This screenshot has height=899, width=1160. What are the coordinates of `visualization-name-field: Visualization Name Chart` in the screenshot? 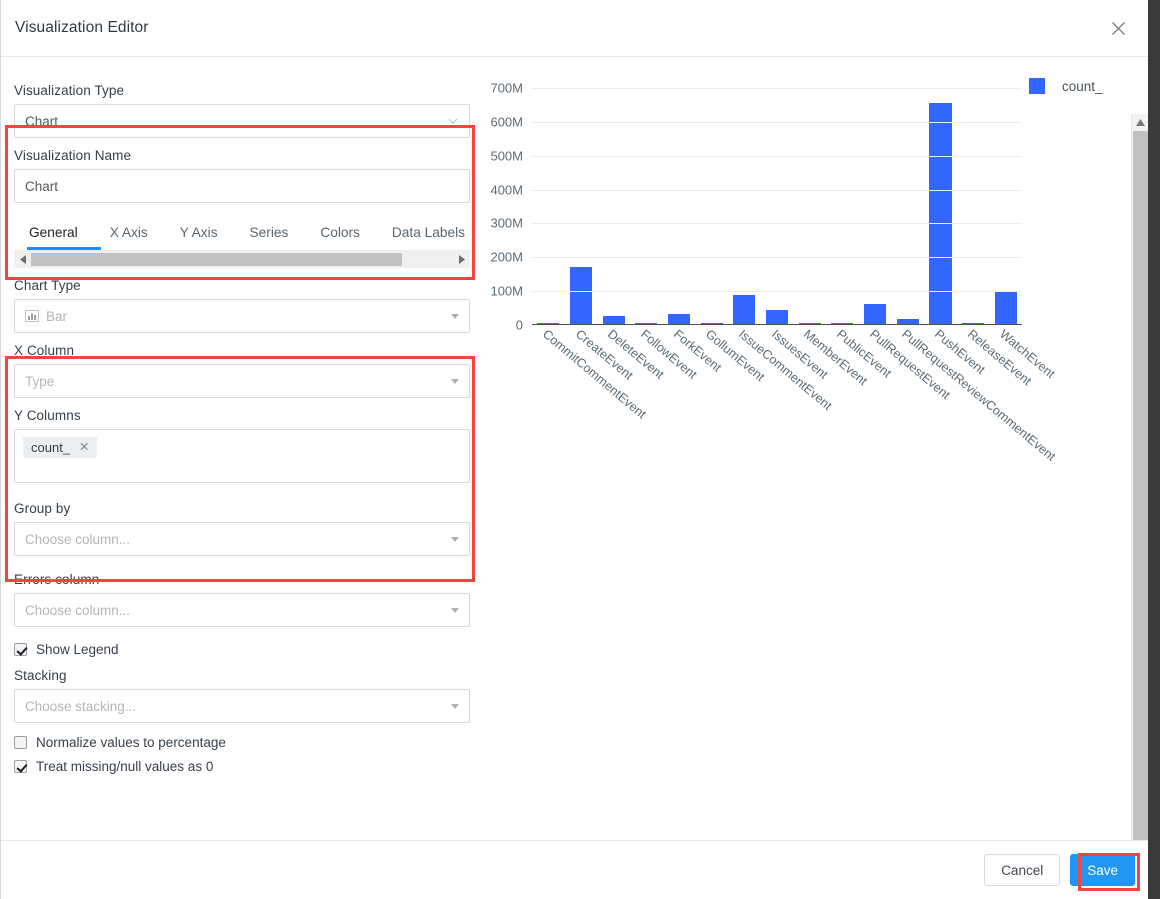 It's located at (242, 175).